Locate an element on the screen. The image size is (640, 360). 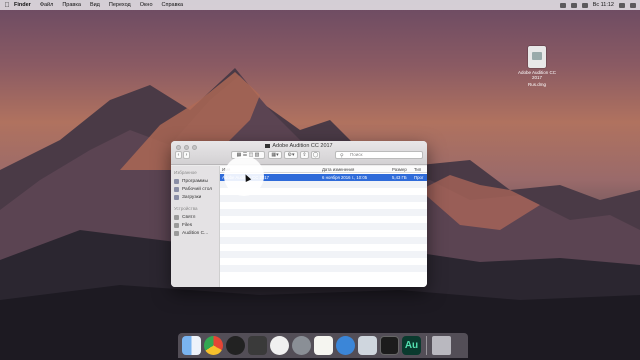
sidebar-item-device-2: Files is located at coordinates (195, 225).